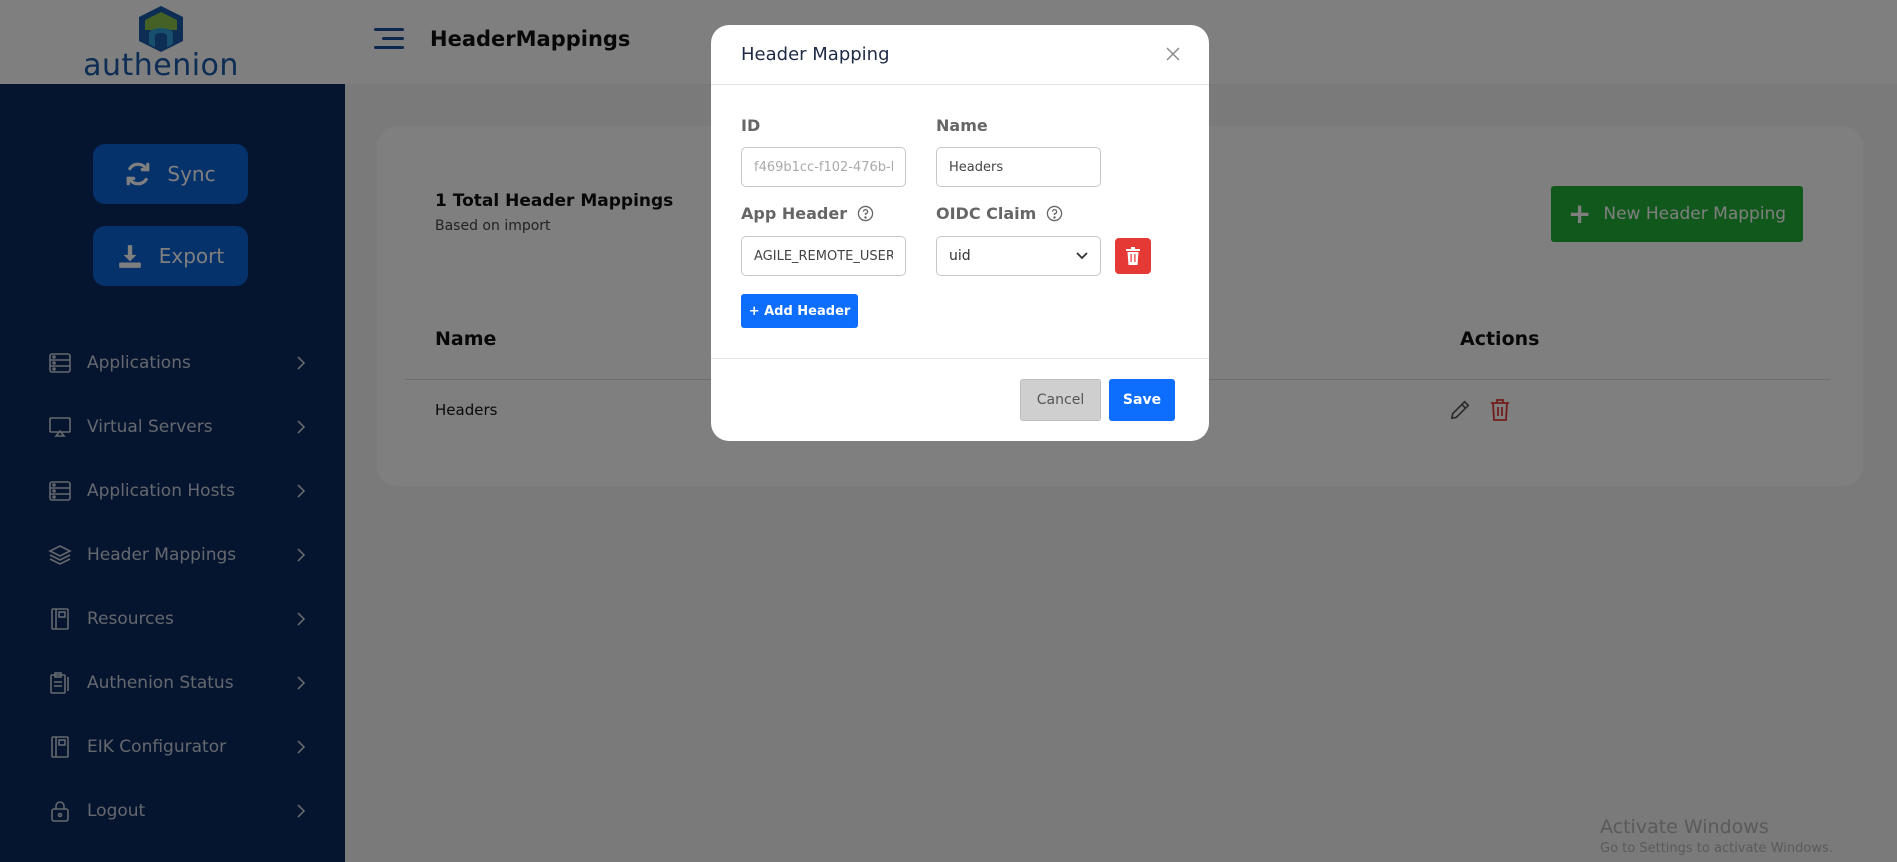 The height and width of the screenshot is (862, 1897). I want to click on oidc-claim-selected-value: uid, so click(960, 256).